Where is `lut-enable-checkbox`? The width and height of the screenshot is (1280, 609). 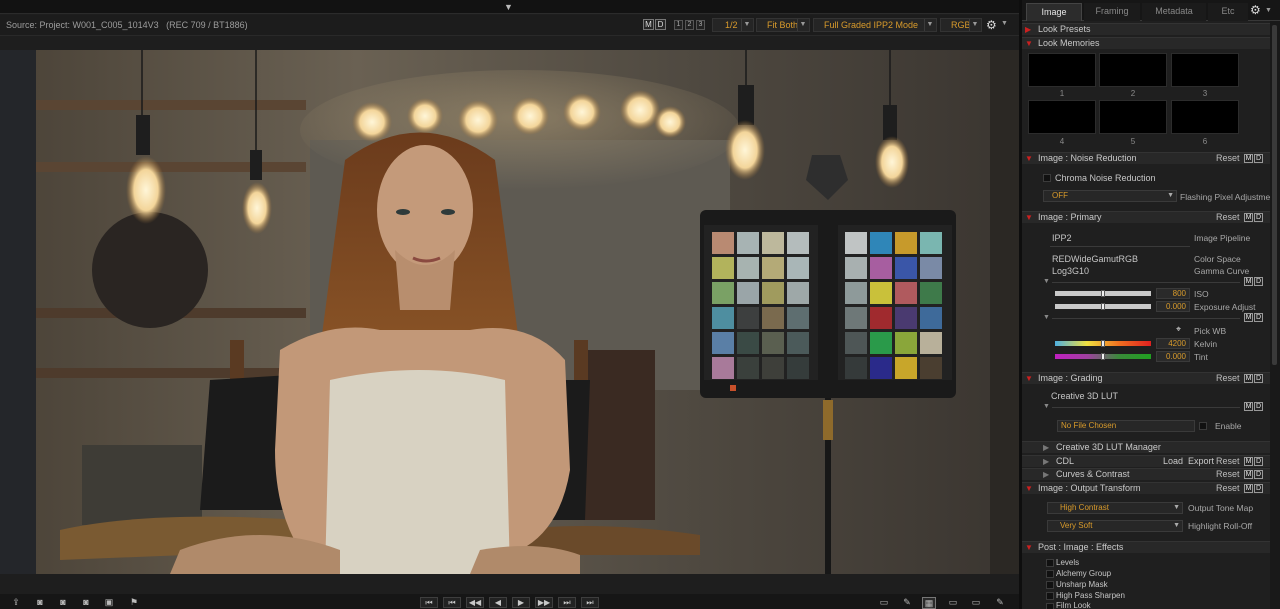 lut-enable-checkbox is located at coordinates (1203, 426).